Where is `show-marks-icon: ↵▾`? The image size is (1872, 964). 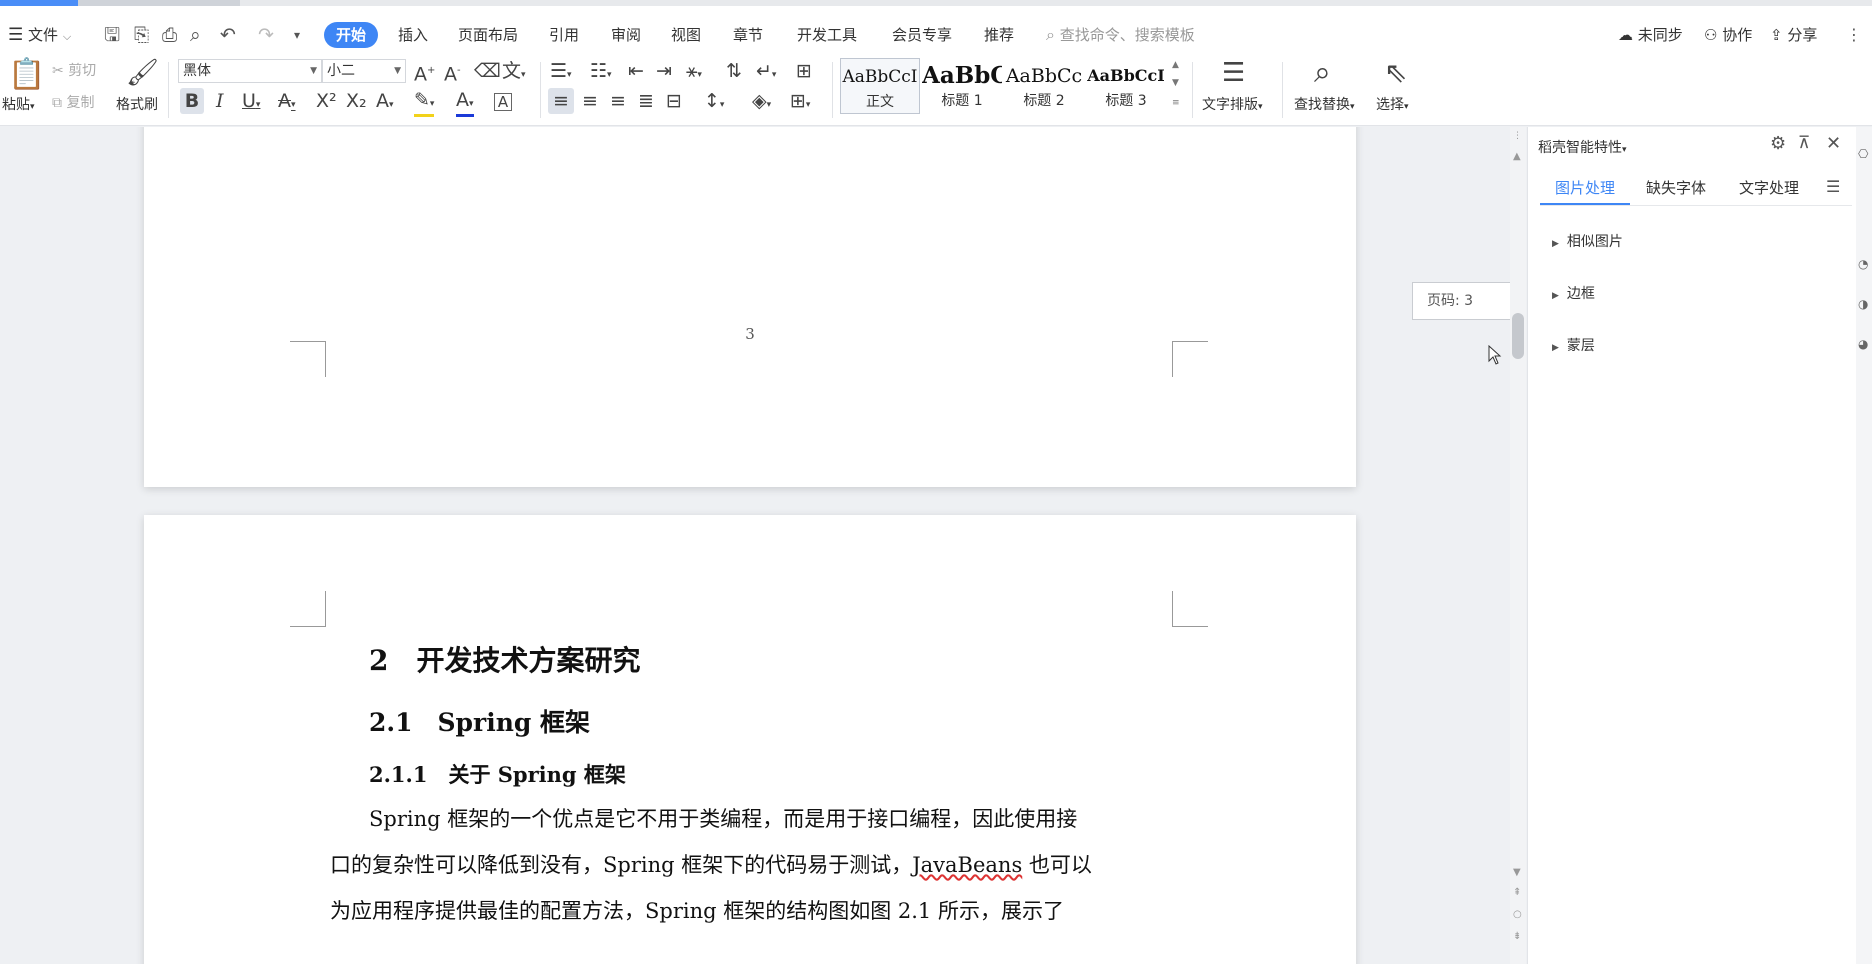
show-marks-icon: ↵▾ is located at coordinates (766, 73).